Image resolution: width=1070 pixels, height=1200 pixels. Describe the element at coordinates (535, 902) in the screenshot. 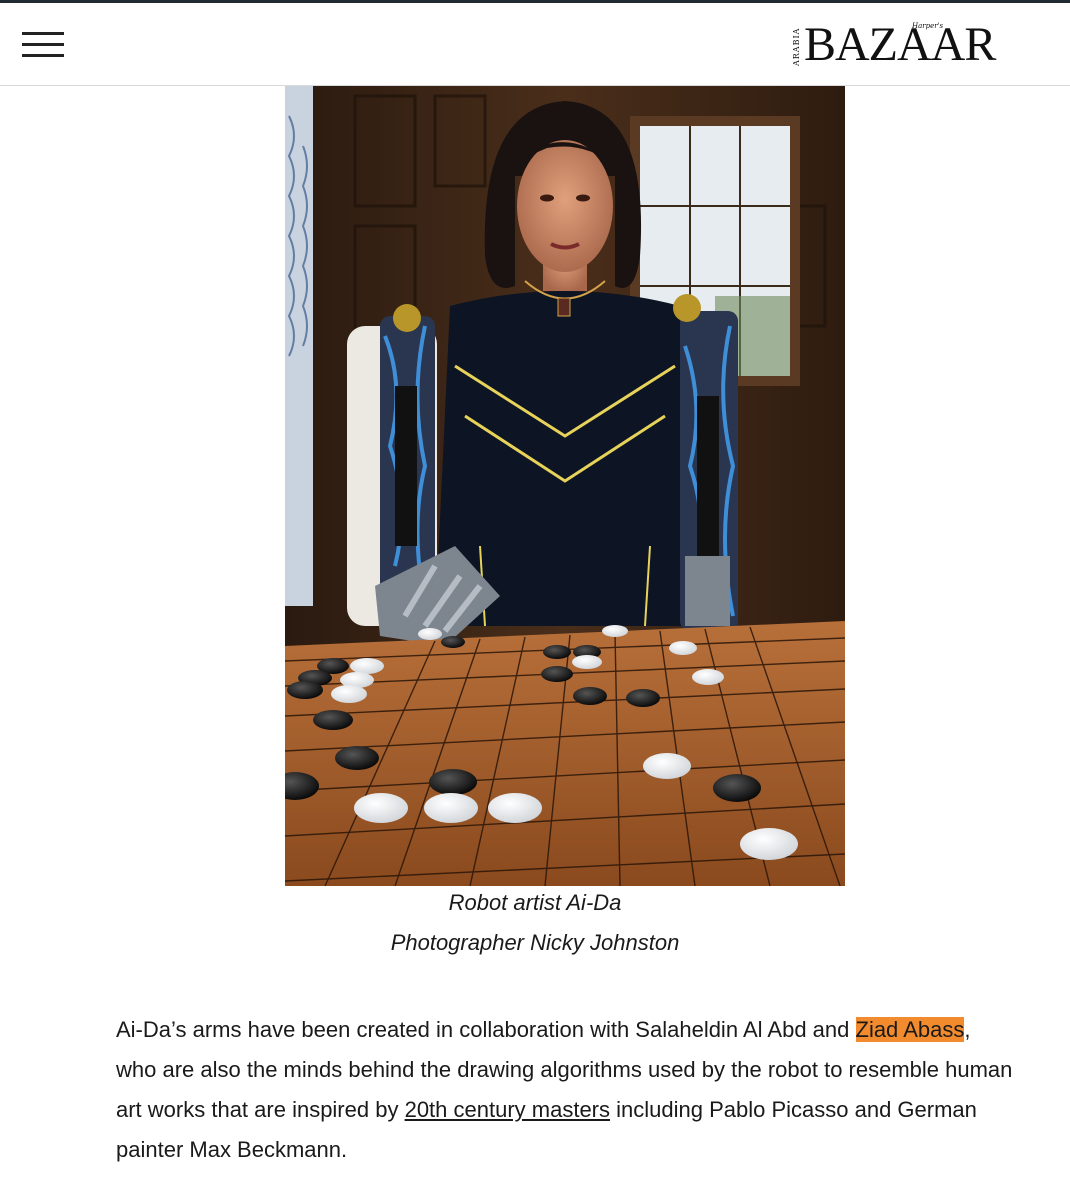

I see `photo-caption: Robot artist Ai-Da` at that location.